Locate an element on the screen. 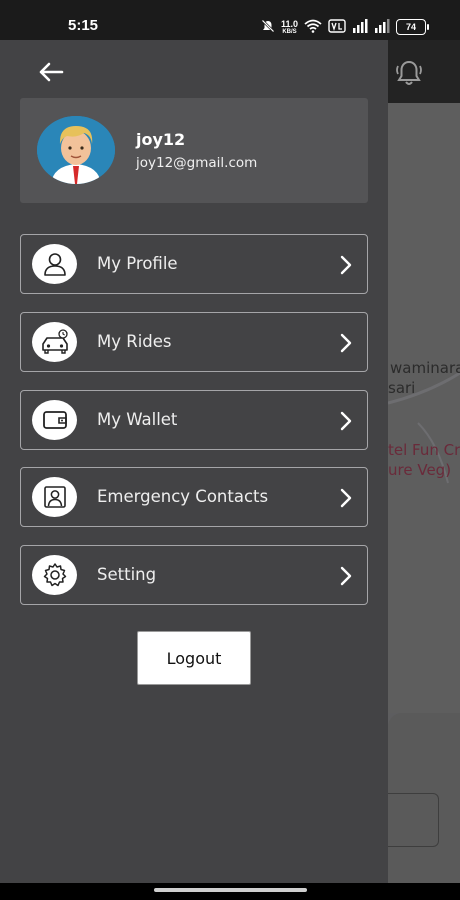  back-button is located at coordinates (51, 72).